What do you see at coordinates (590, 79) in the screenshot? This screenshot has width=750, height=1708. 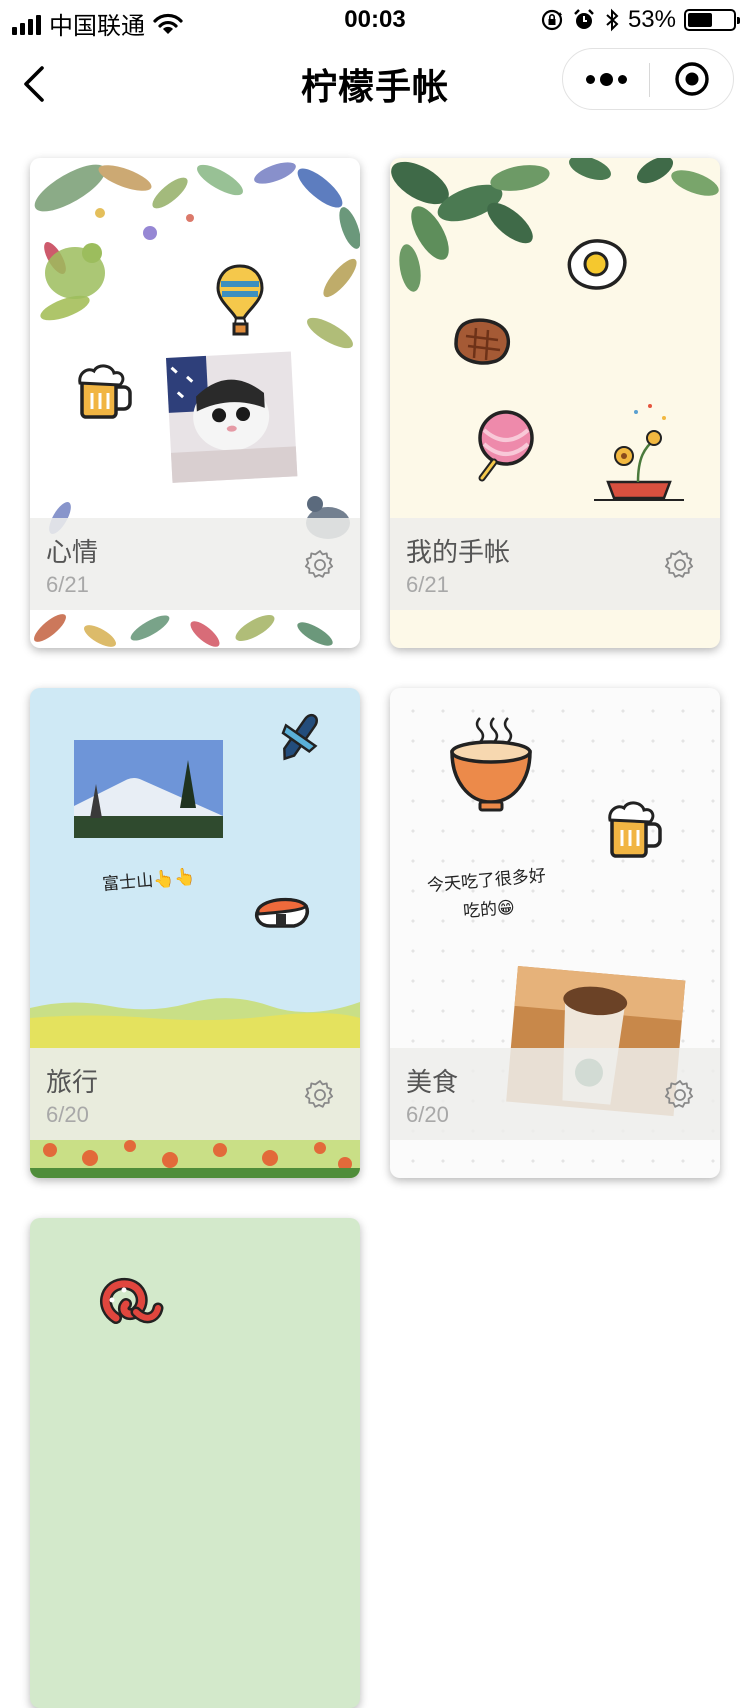 I see `ellipsis-icon` at bounding box center [590, 79].